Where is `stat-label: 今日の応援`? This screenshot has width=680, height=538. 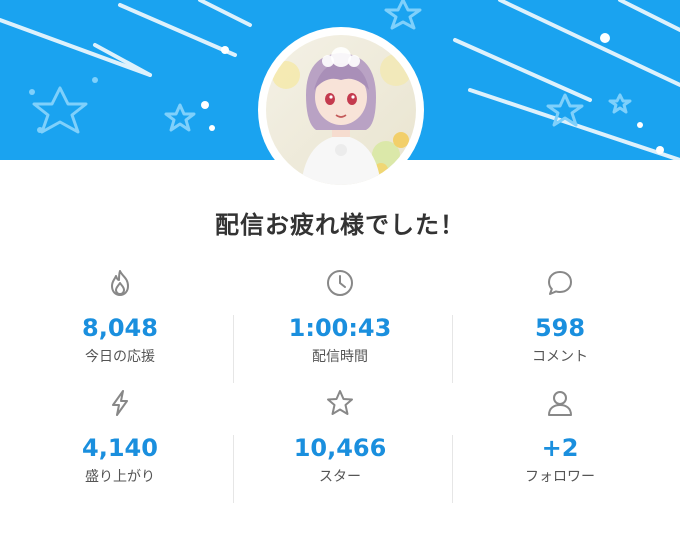
stat-label: 今日の応援 is located at coordinates (120, 357).